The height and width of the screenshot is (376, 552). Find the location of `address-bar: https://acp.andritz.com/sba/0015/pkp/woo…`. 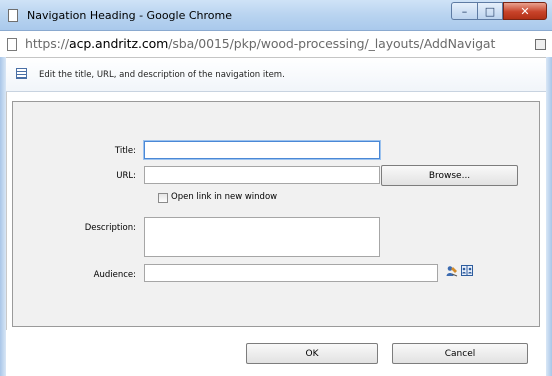

address-bar: https://acp.andritz.com/sba/0015/pkp/woo… is located at coordinates (276, 44).